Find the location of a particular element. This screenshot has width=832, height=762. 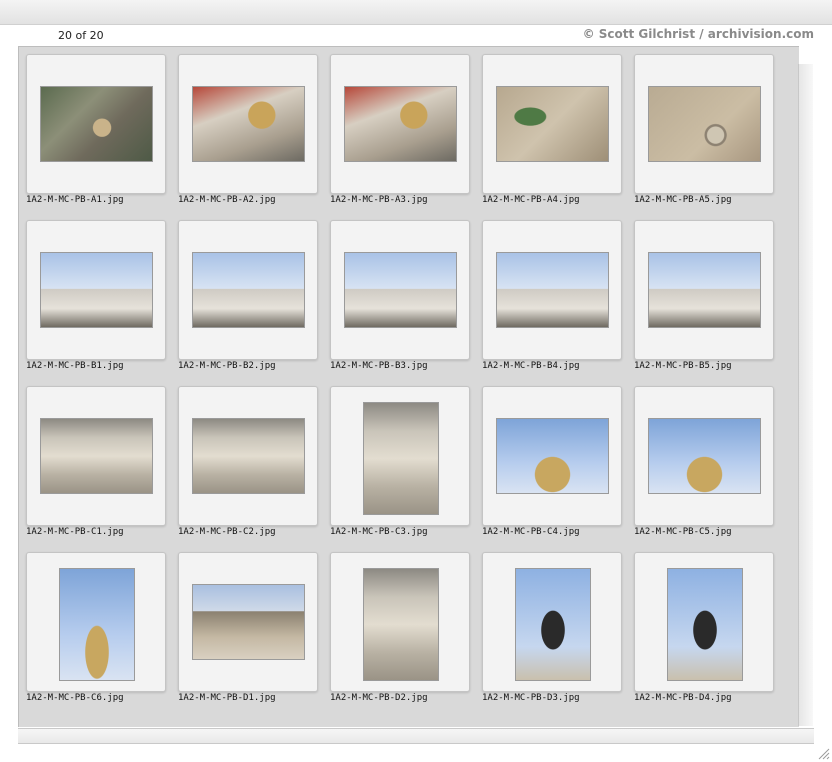

horizontal-scrollbar is located at coordinates (416, 736).